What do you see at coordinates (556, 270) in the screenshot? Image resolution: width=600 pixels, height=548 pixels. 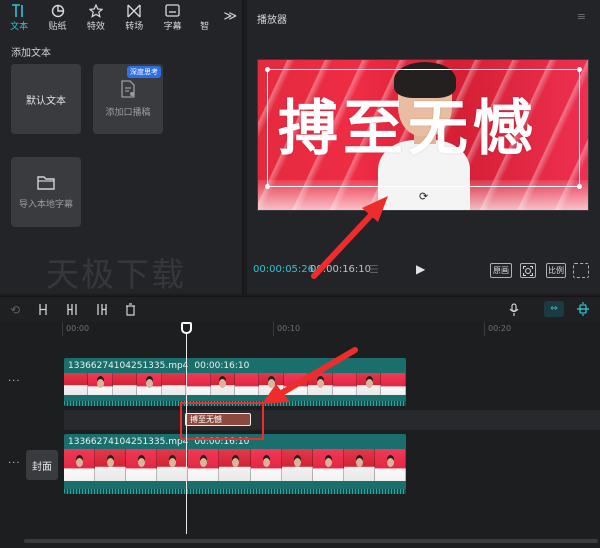 I see `ratio-button: 比例` at bounding box center [556, 270].